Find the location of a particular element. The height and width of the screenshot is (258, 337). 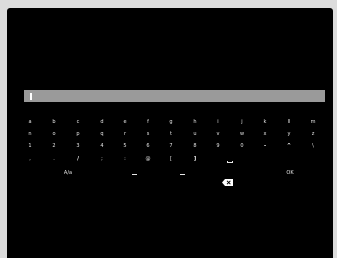

key-1-12: l is located at coordinates (289, 122).